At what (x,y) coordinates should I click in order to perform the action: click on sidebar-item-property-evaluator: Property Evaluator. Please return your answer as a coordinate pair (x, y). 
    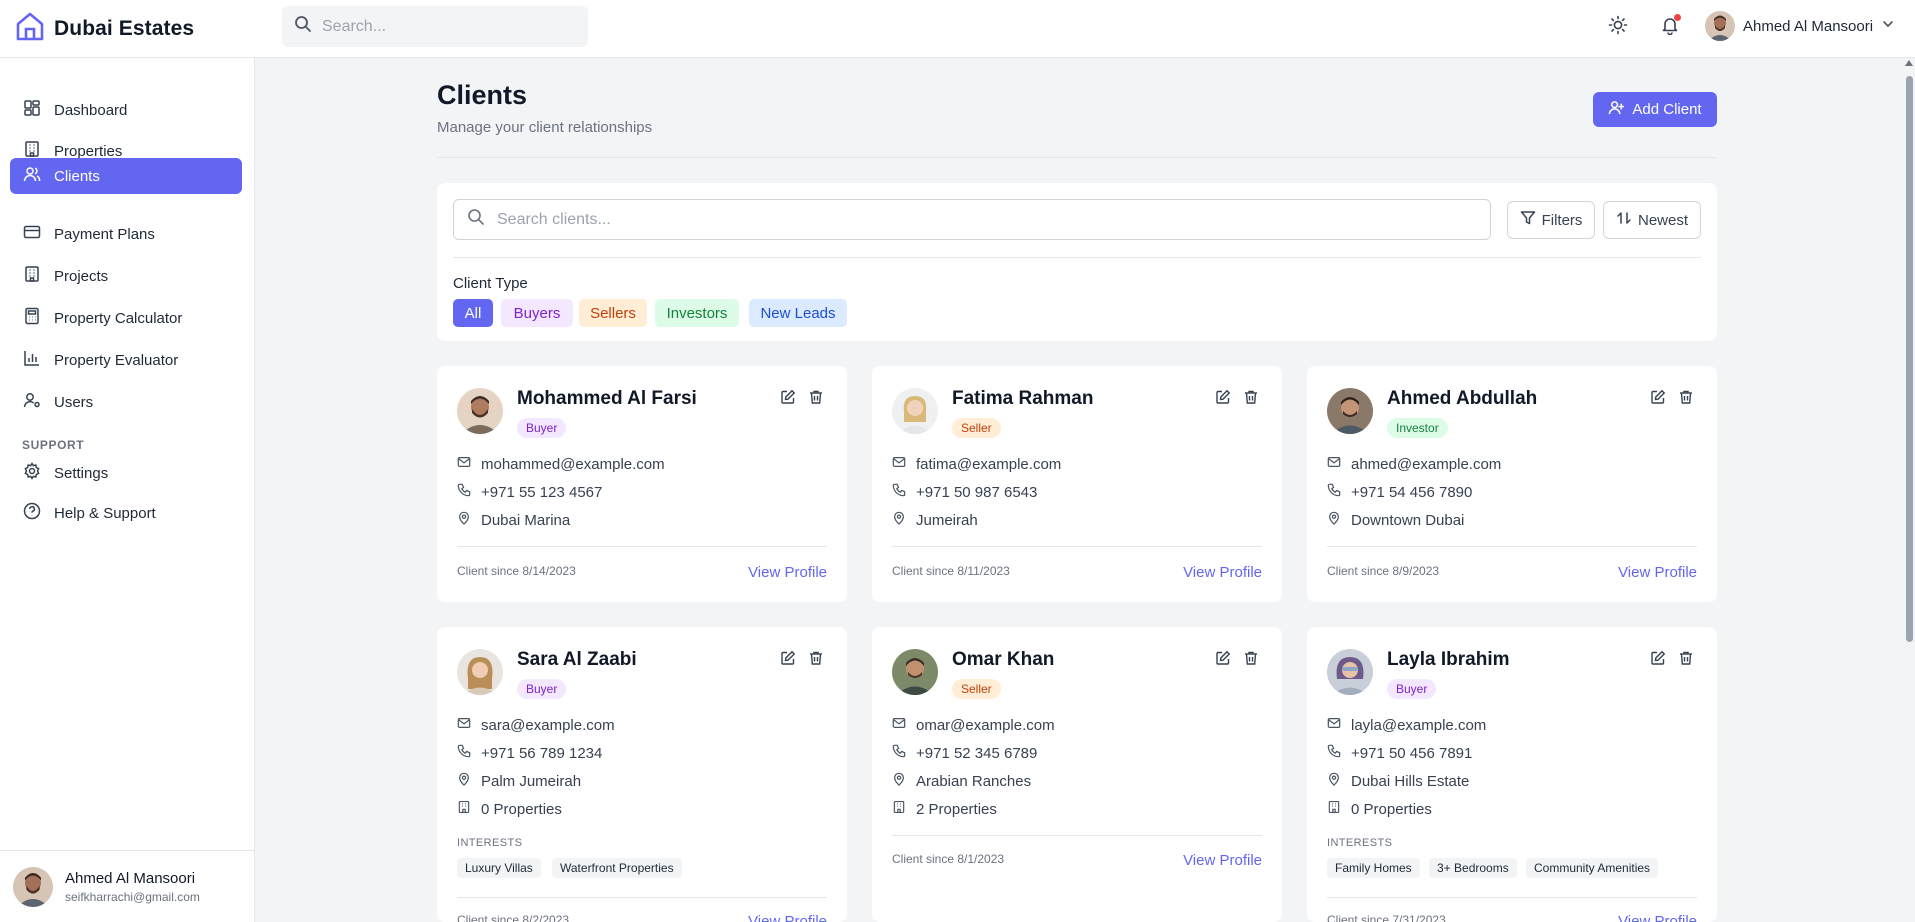
    Looking at the image, I should click on (126, 360).